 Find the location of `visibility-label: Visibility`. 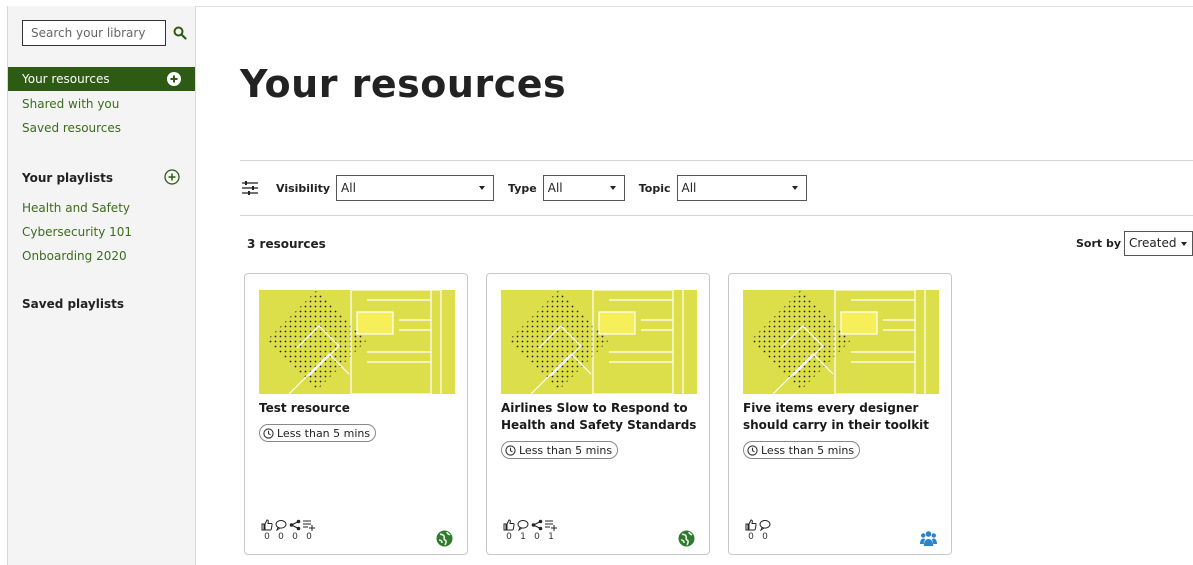

visibility-label: Visibility is located at coordinates (303, 188).